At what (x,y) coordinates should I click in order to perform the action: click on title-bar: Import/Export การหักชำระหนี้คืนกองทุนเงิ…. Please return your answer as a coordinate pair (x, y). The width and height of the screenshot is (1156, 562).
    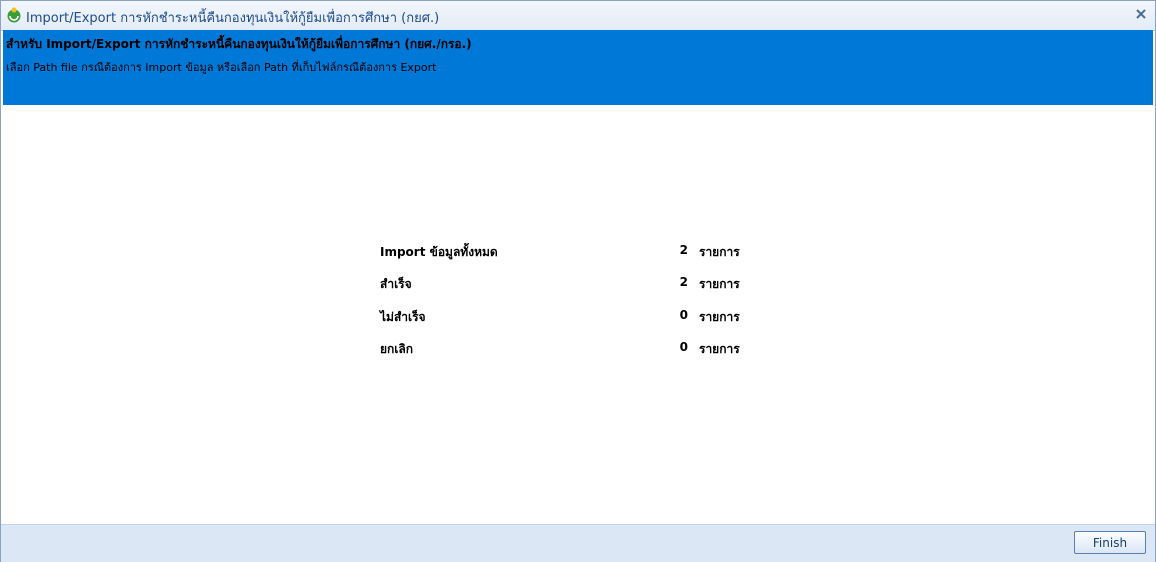
    Looking at the image, I should click on (578, 16).